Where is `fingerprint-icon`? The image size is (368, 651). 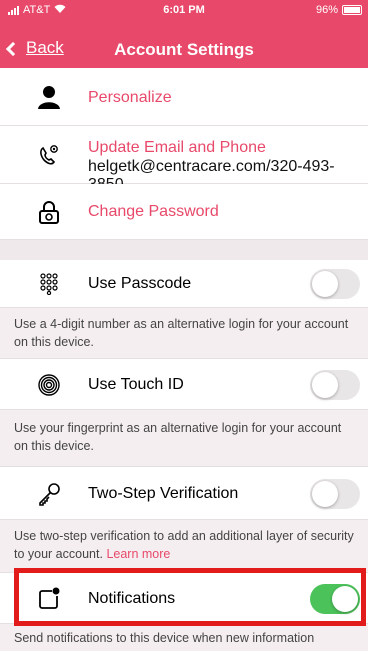
fingerprint-icon is located at coordinates (49, 385).